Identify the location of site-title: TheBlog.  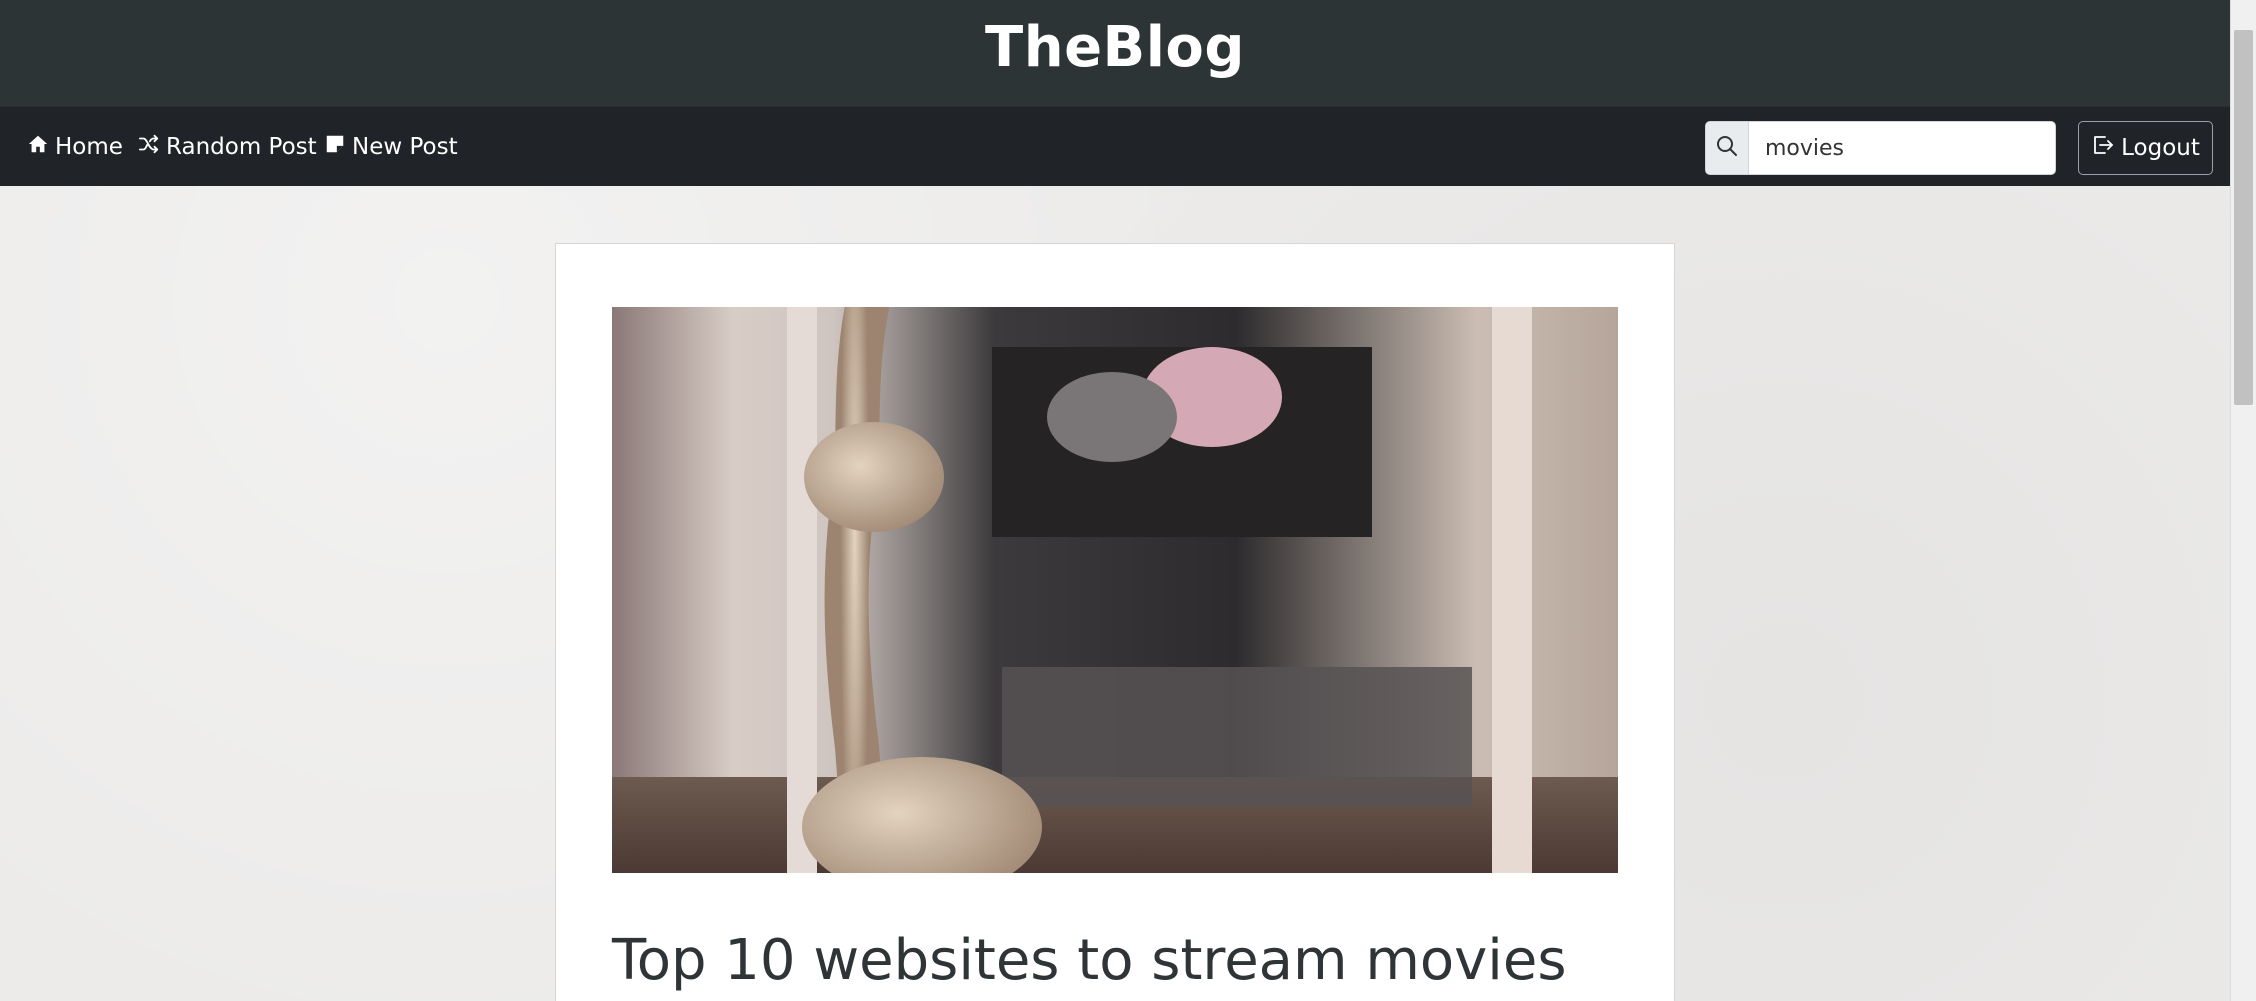
(1115, 47).